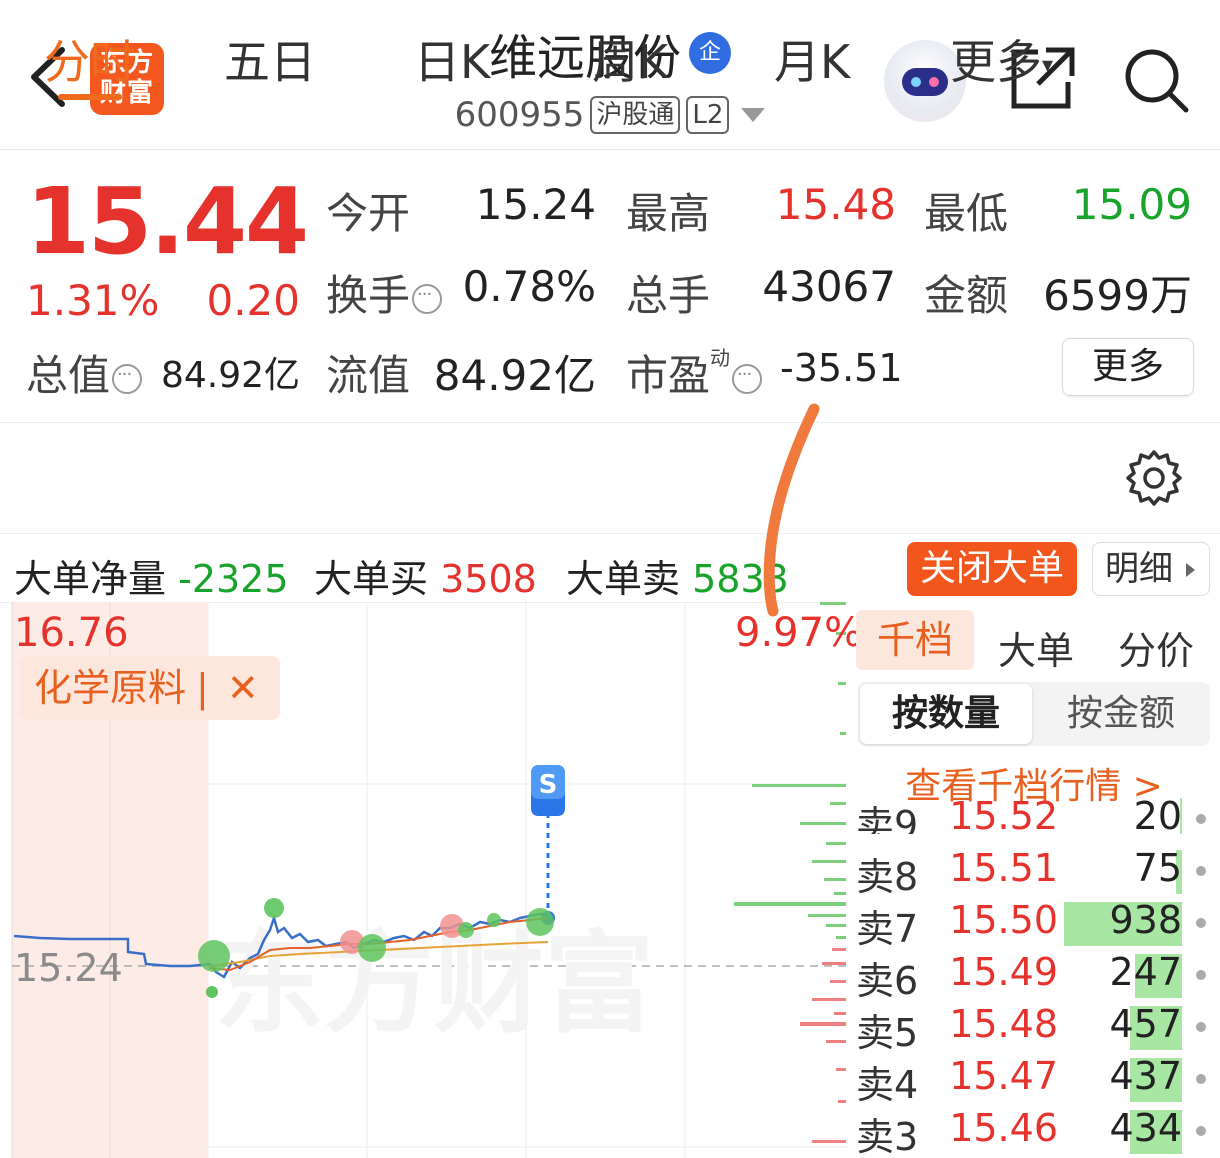  Describe the element at coordinates (230, 375) in the screenshot. I see `mktcap-value: 84.92亿` at that location.